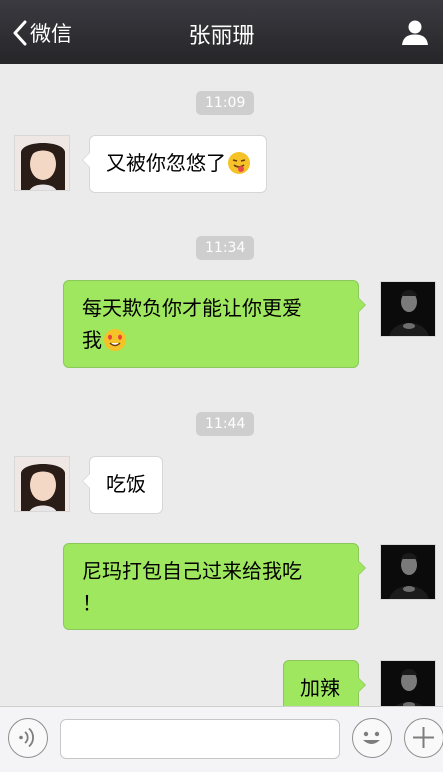 This screenshot has width=443, height=772. I want to click on person-icon, so click(415, 32).